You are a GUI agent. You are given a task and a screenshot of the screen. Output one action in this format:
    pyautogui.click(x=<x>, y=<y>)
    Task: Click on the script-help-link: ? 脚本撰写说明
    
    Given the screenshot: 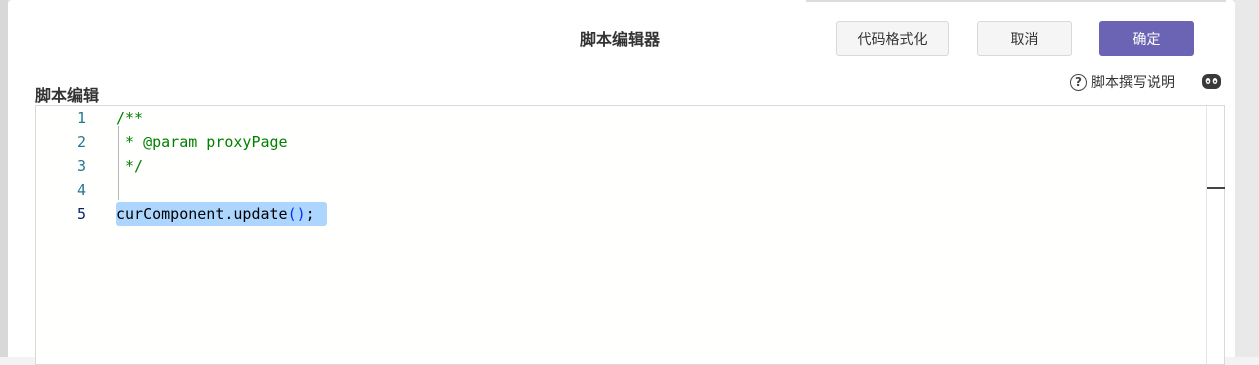 What is the action you would take?
    pyautogui.click(x=1122, y=82)
    